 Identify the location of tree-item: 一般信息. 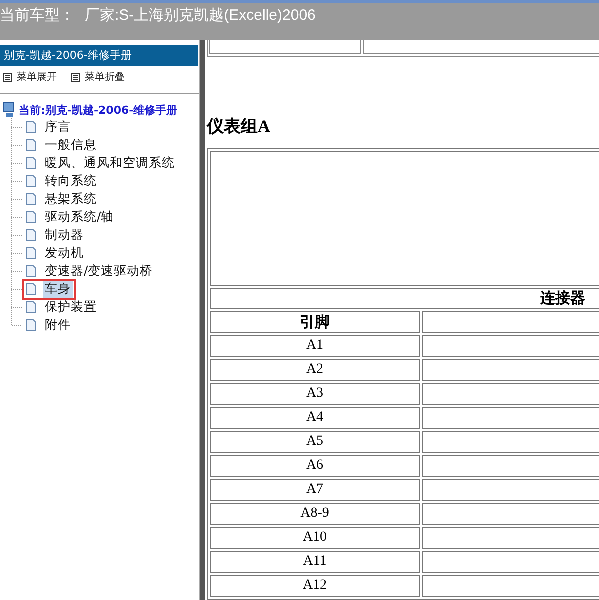
(62, 145).